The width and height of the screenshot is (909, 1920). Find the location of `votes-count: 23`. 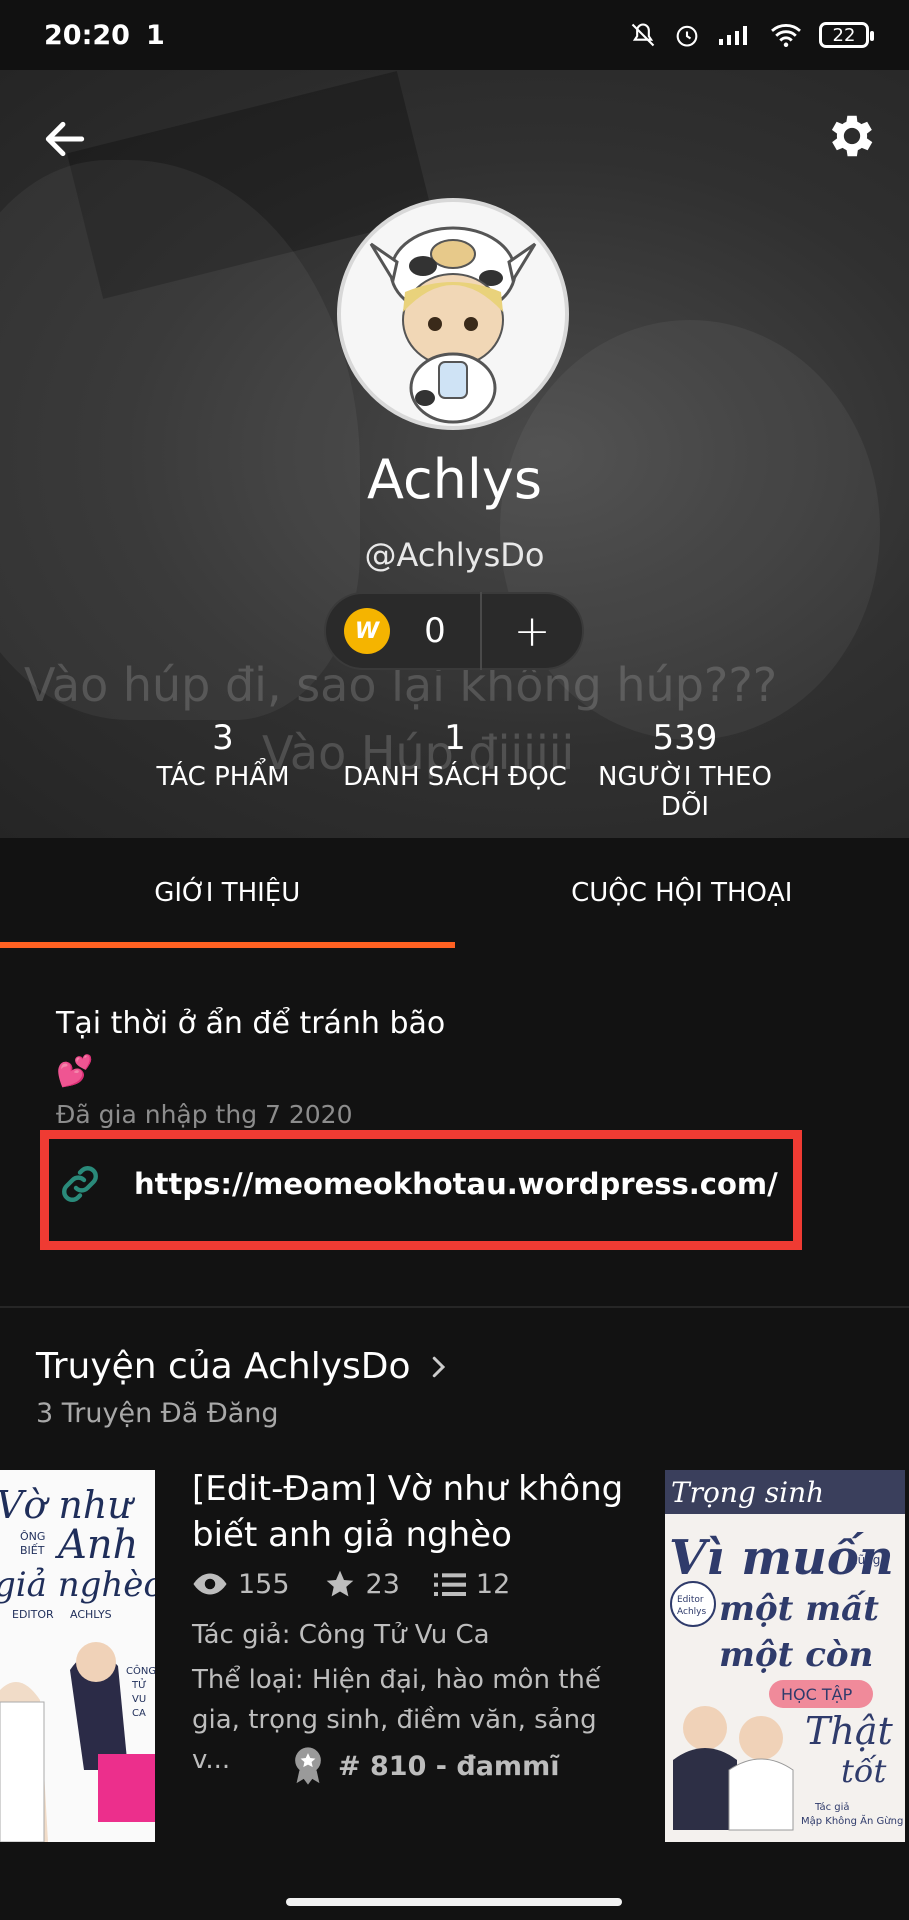

votes-count: 23 is located at coordinates (382, 1584).